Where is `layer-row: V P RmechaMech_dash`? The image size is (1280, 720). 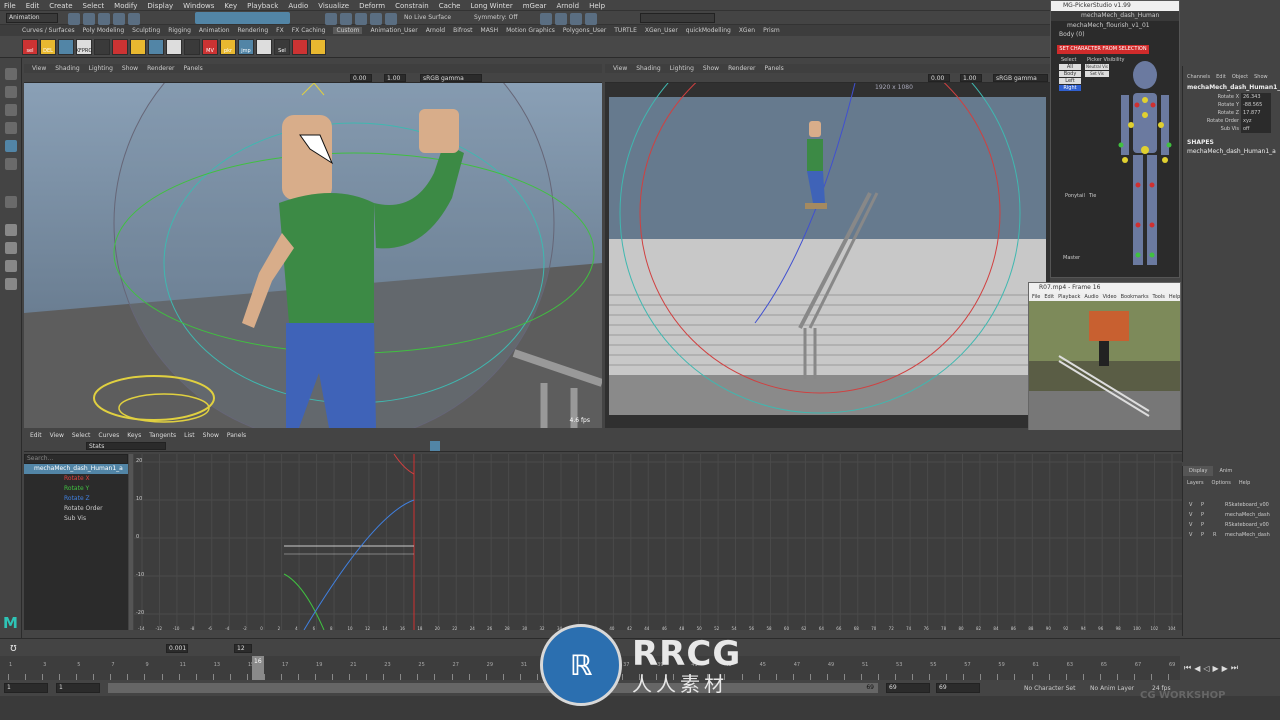
layer-row: V P RmechaMech_dash is located at coordinates (1231, 535).